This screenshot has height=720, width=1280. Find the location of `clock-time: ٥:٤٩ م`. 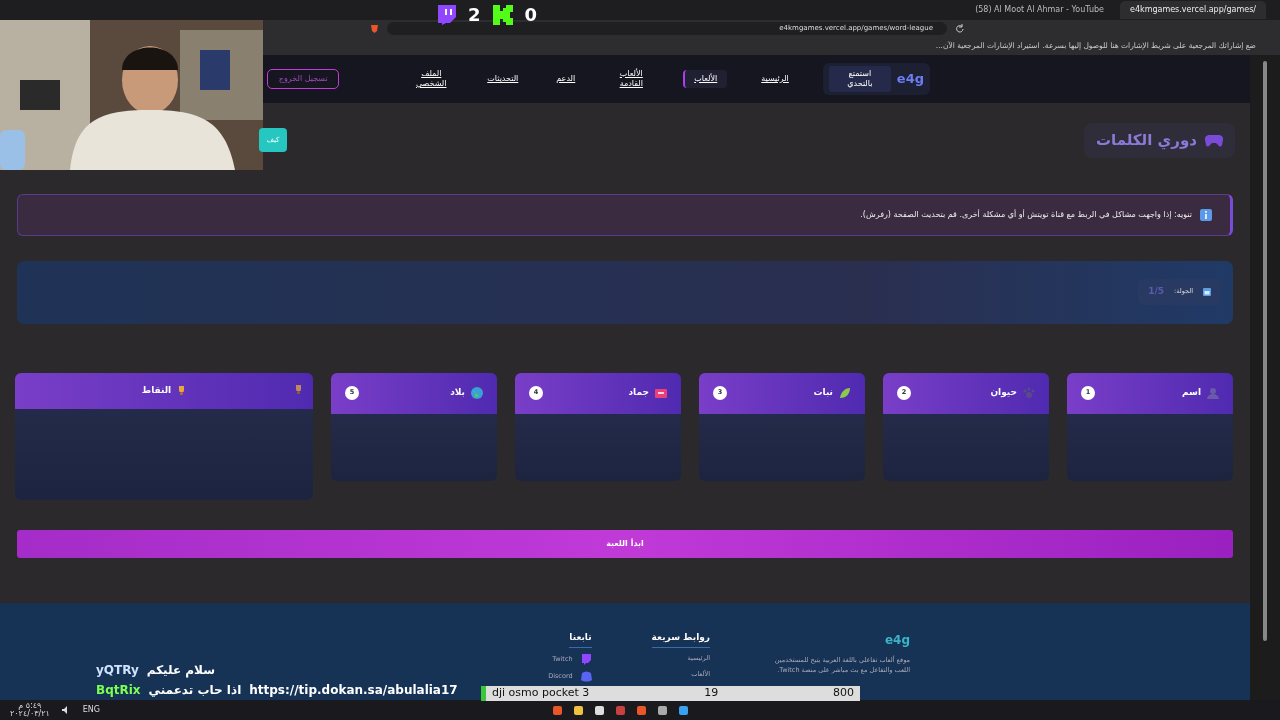

clock-time: ٥:٤٩ م is located at coordinates (30, 706).